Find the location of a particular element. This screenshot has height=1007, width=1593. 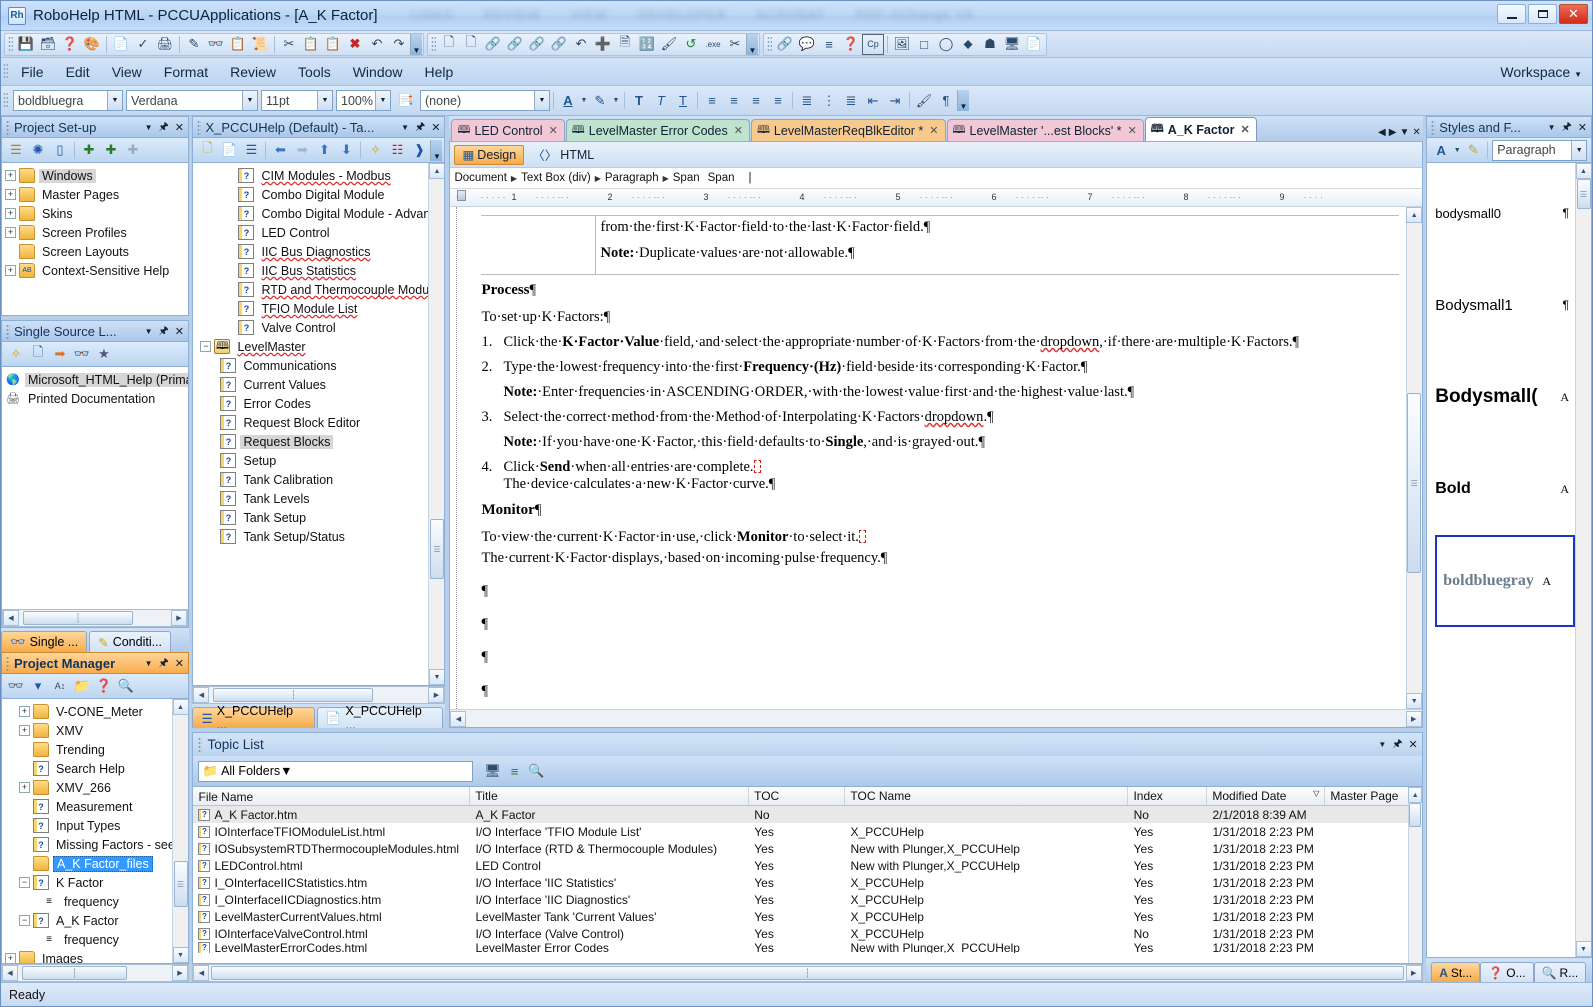

align-center-icon: ≡ is located at coordinates (734, 100).